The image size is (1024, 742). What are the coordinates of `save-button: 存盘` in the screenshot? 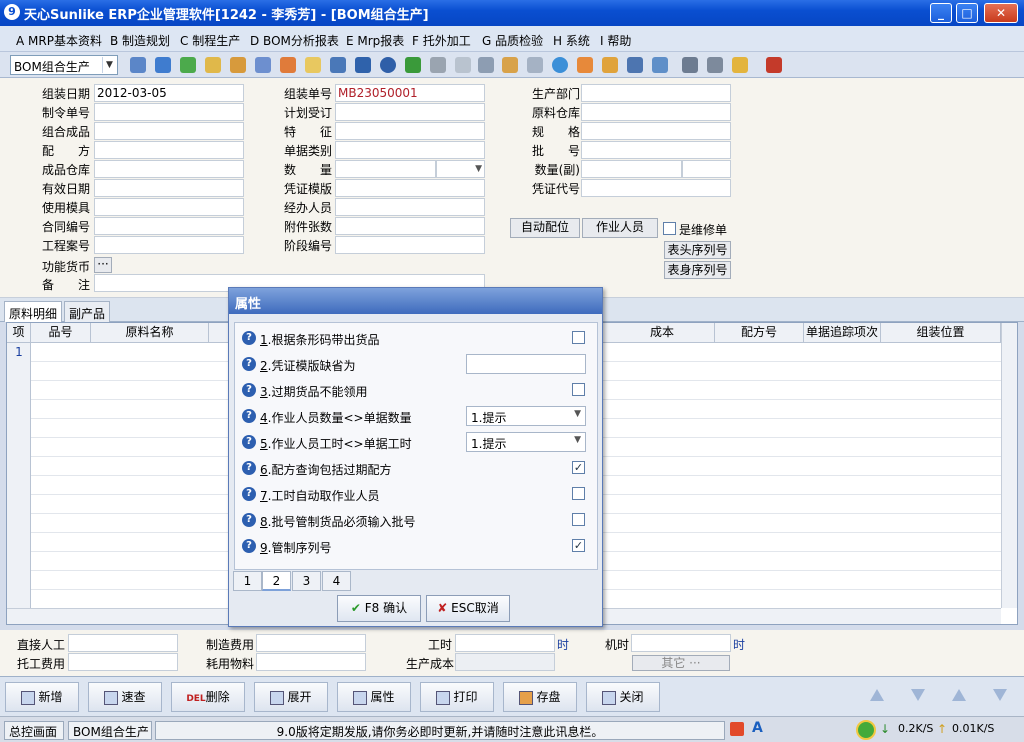 It's located at (540, 697).